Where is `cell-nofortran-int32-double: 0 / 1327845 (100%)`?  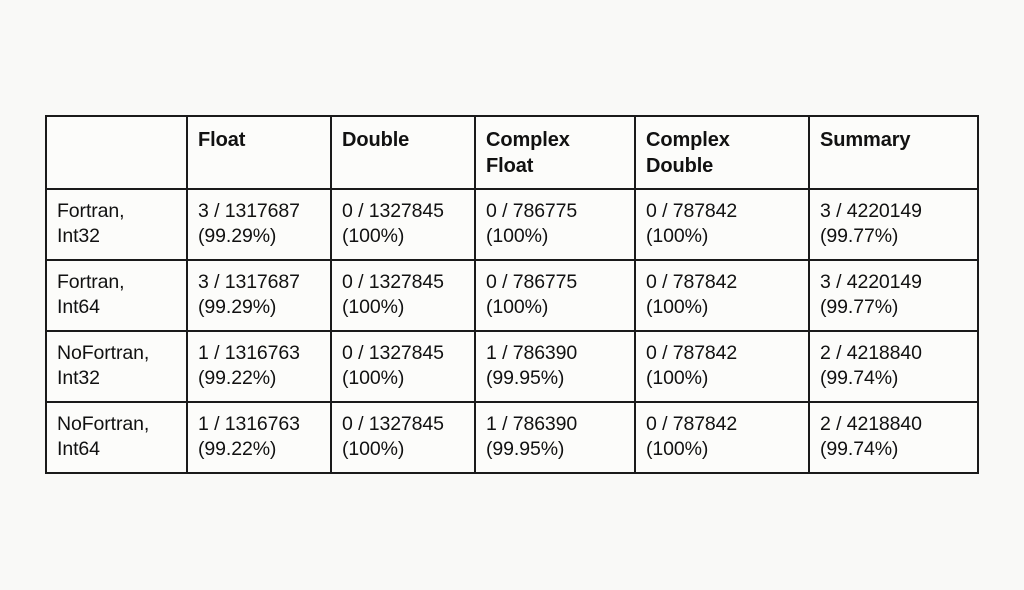
cell-nofortran-int32-double: 0 / 1327845 (100%) is located at coordinates (403, 366).